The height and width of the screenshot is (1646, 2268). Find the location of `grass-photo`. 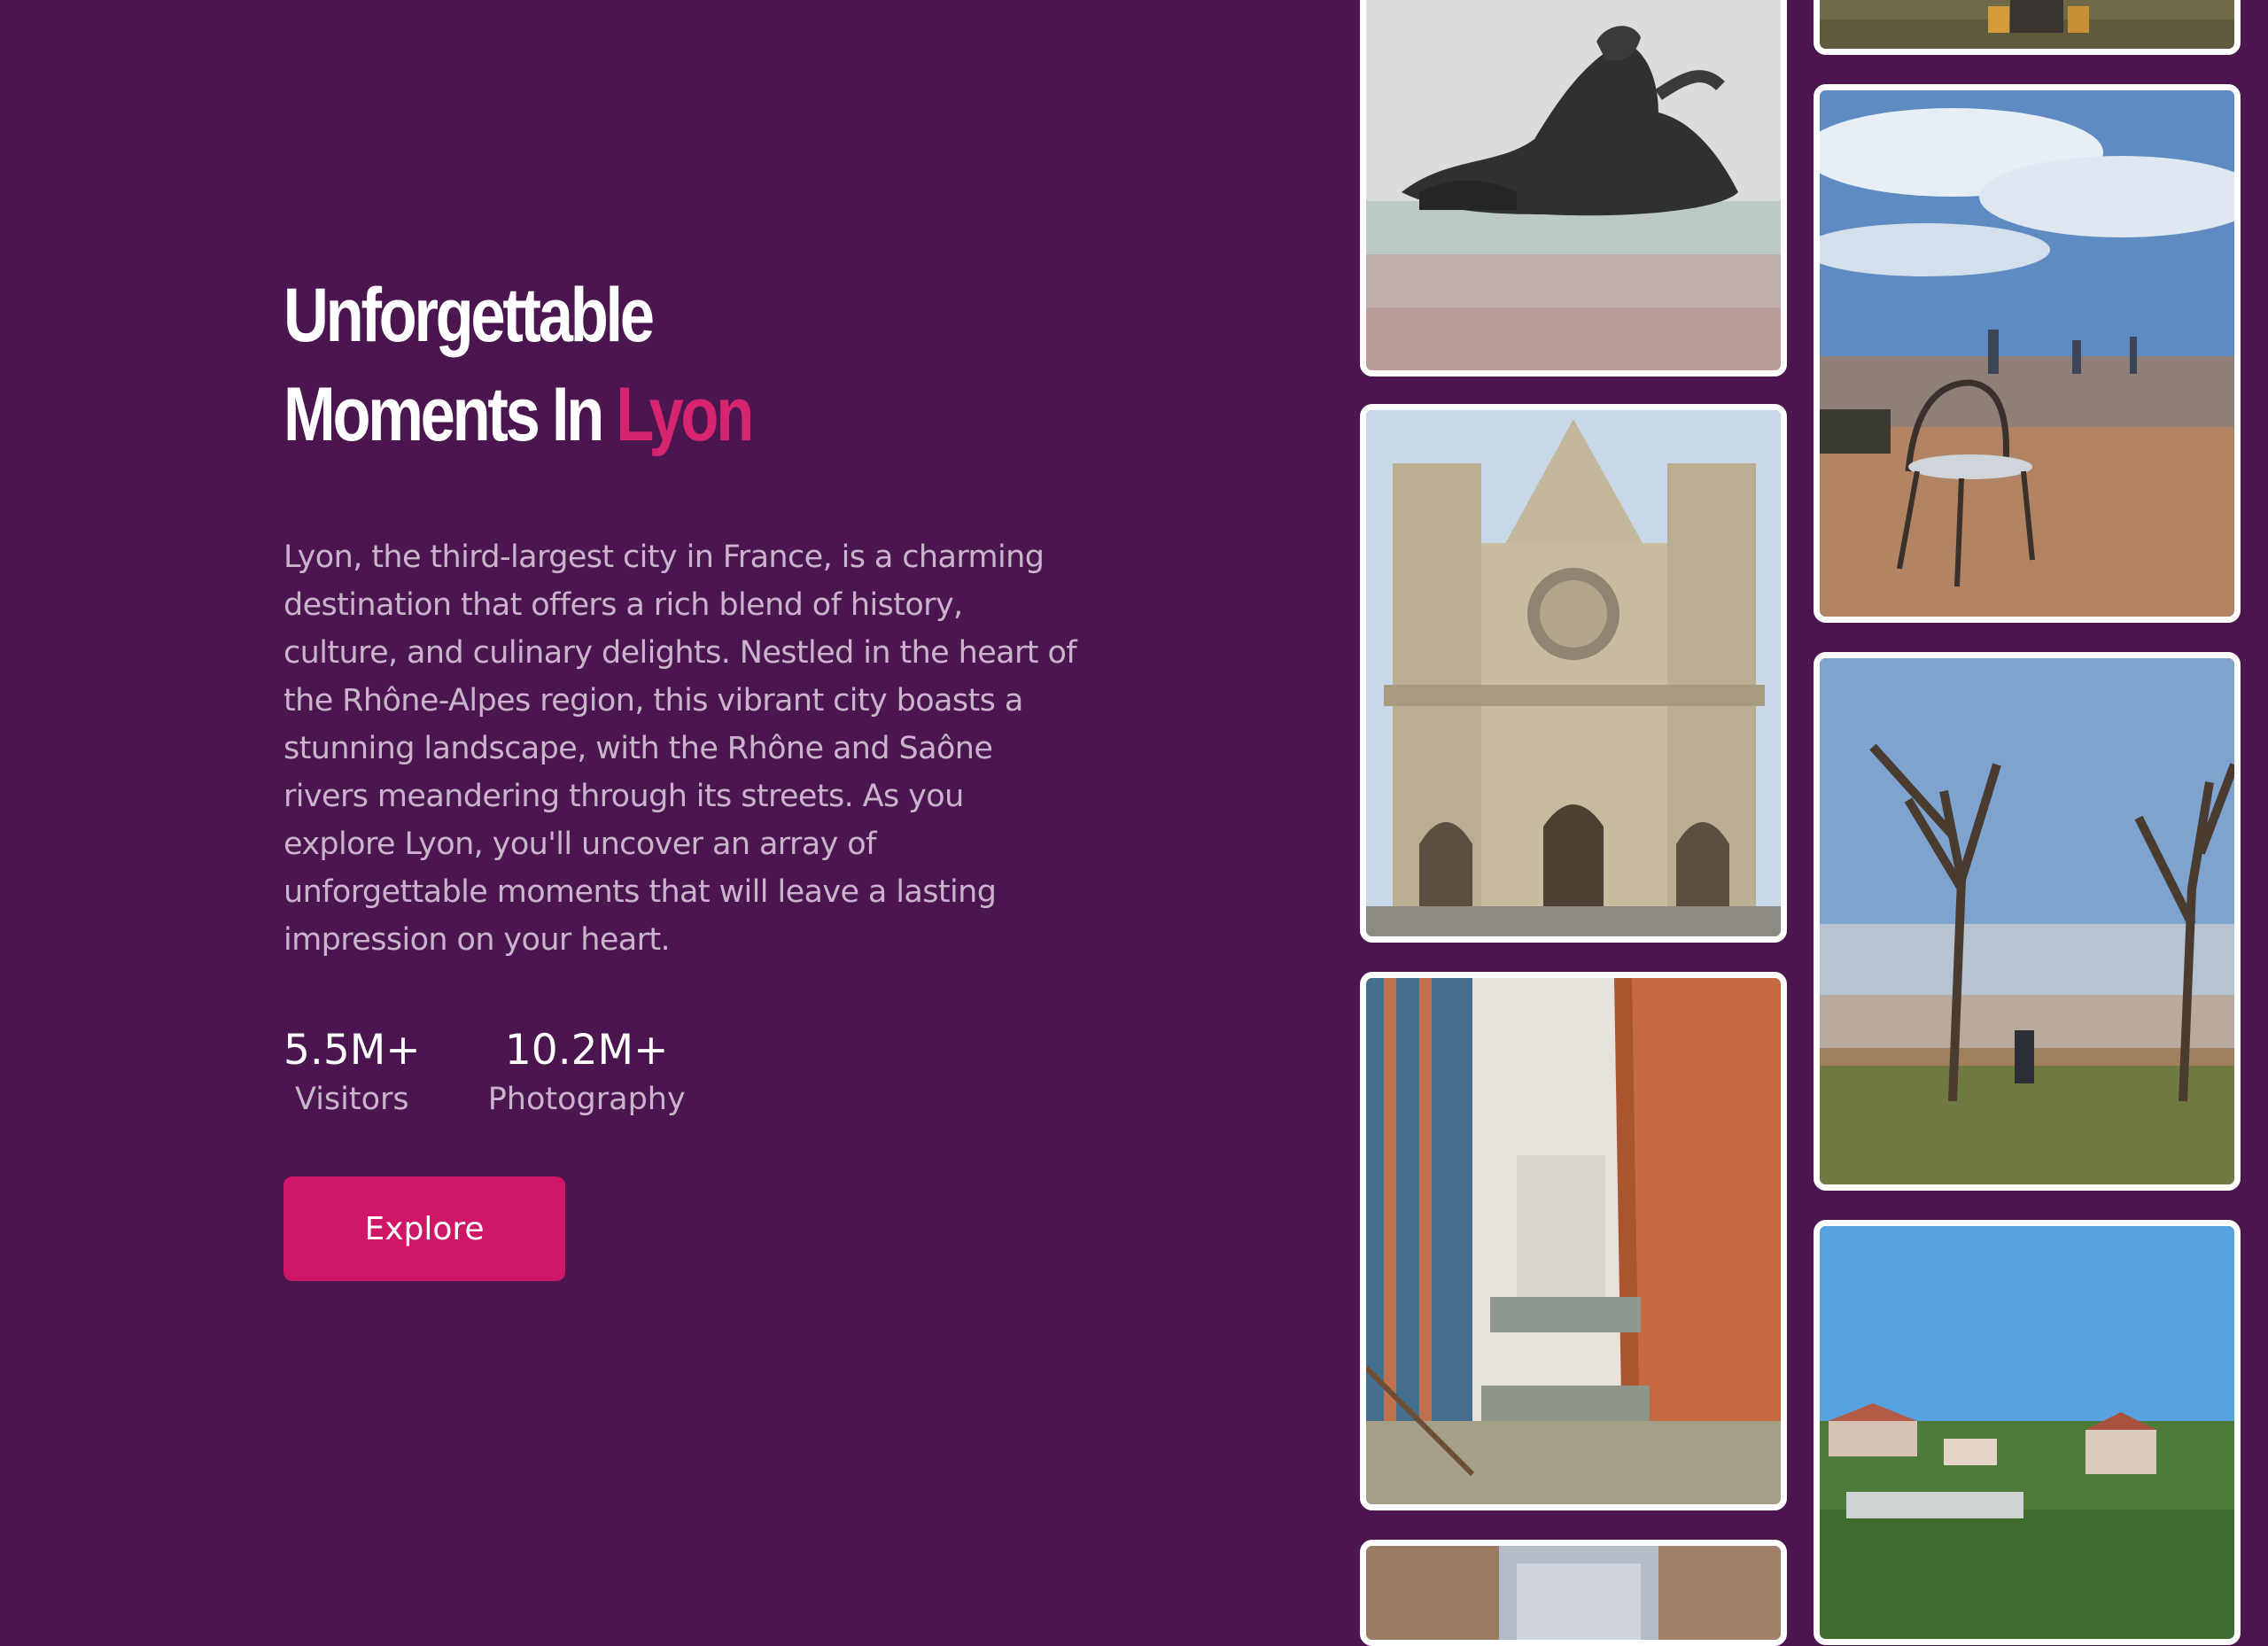

grass-photo is located at coordinates (2027, 24).